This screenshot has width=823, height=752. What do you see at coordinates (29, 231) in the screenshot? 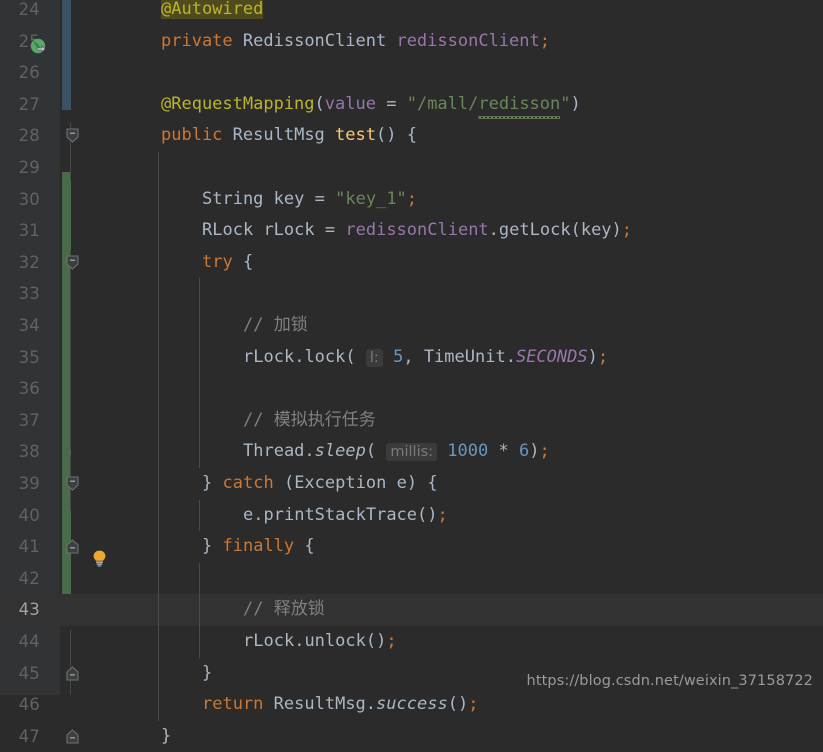
I see `line-number: 31` at bounding box center [29, 231].